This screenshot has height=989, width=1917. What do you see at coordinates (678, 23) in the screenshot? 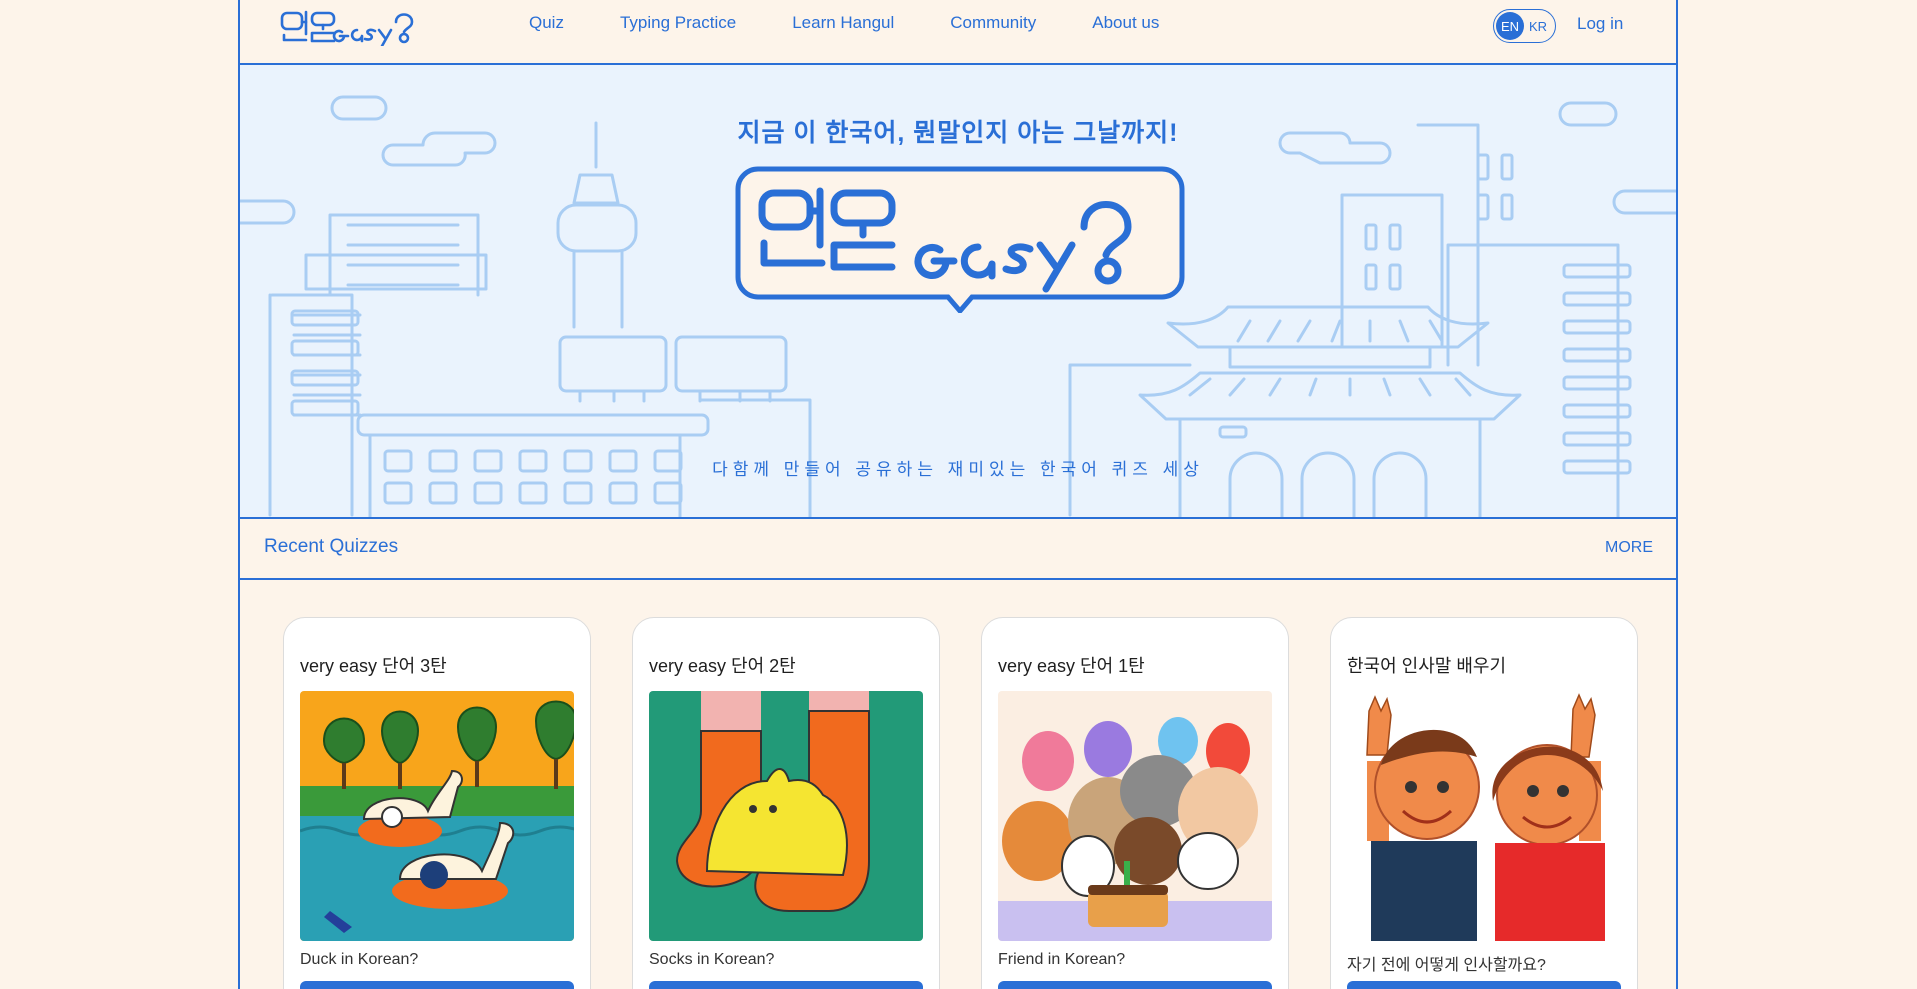
I see `nav-link-typing-practice: Typing Practice` at bounding box center [678, 23].